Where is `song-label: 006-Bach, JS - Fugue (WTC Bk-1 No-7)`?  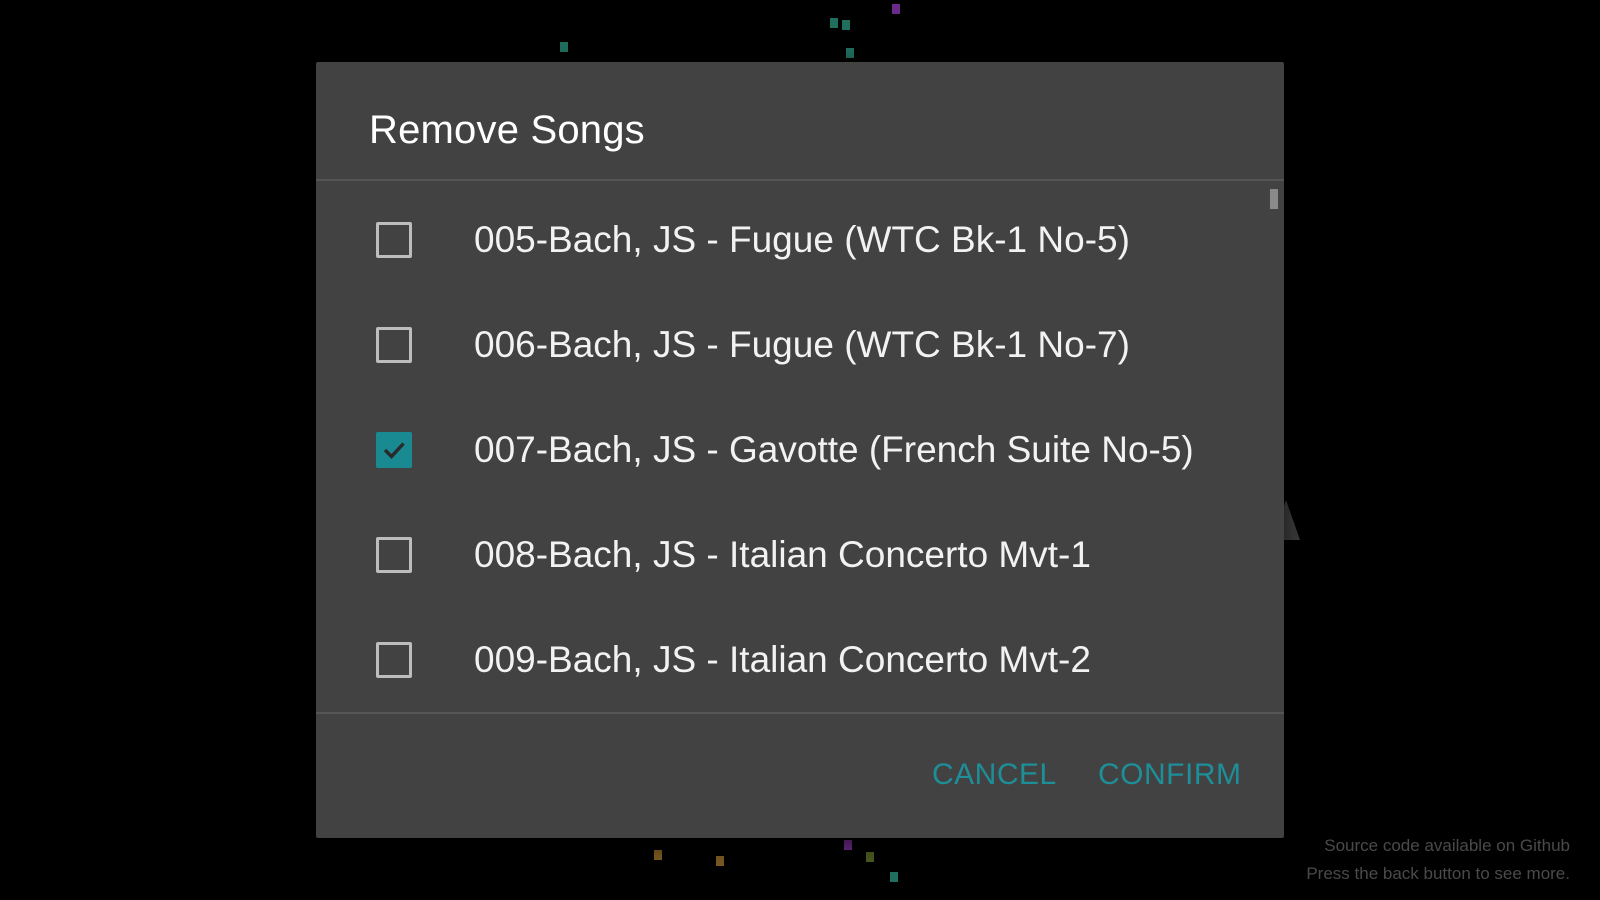 song-label: 006-Bach, JS - Fugue (WTC Bk-1 No-7) is located at coordinates (802, 344).